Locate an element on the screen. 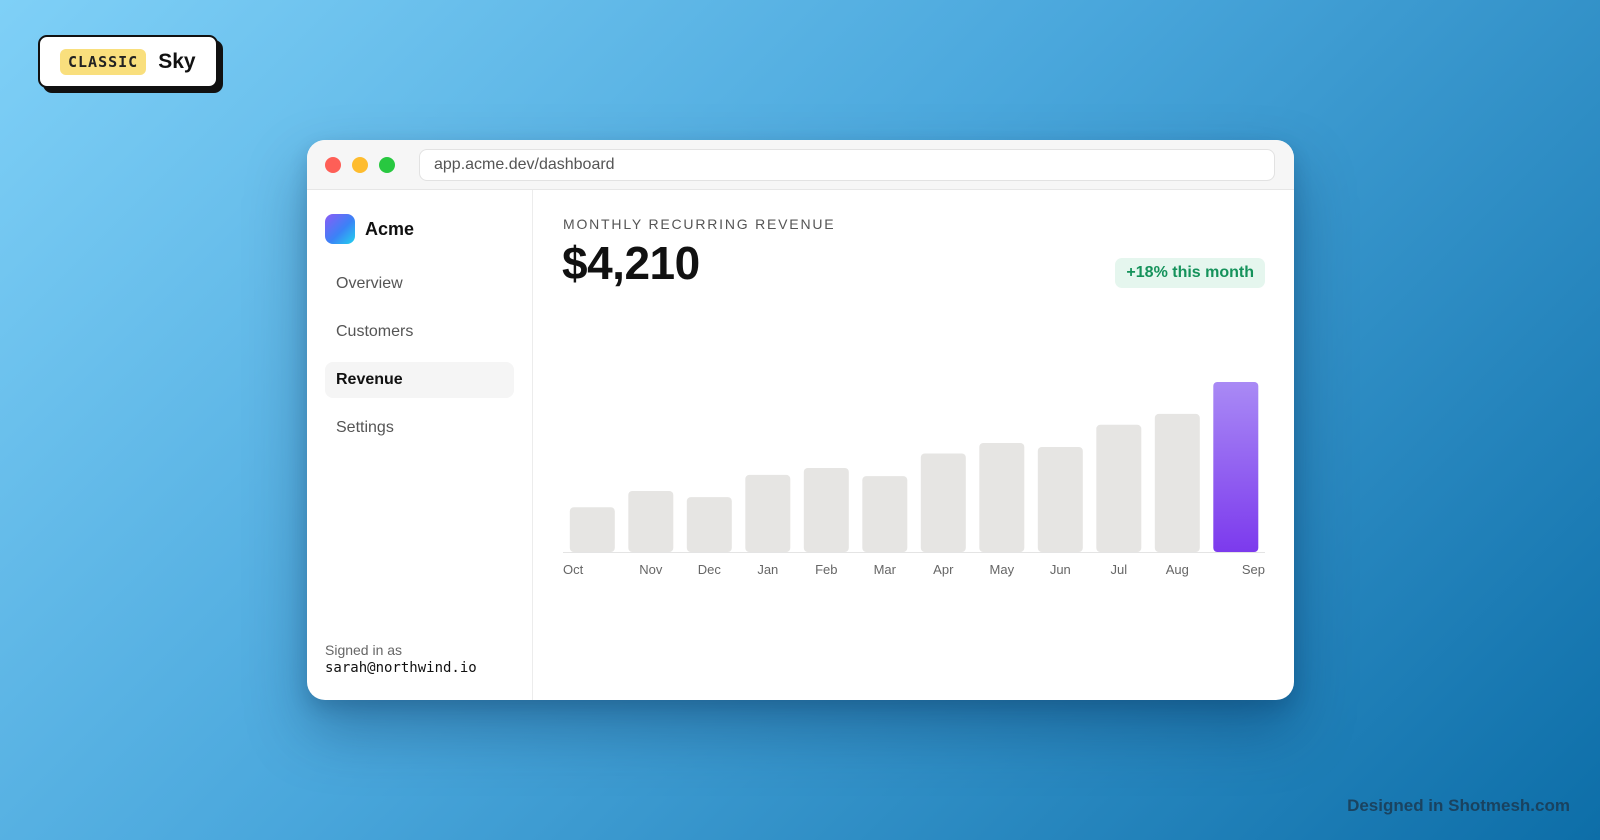  x-tick-label: Sep is located at coordinates (1253, 569).